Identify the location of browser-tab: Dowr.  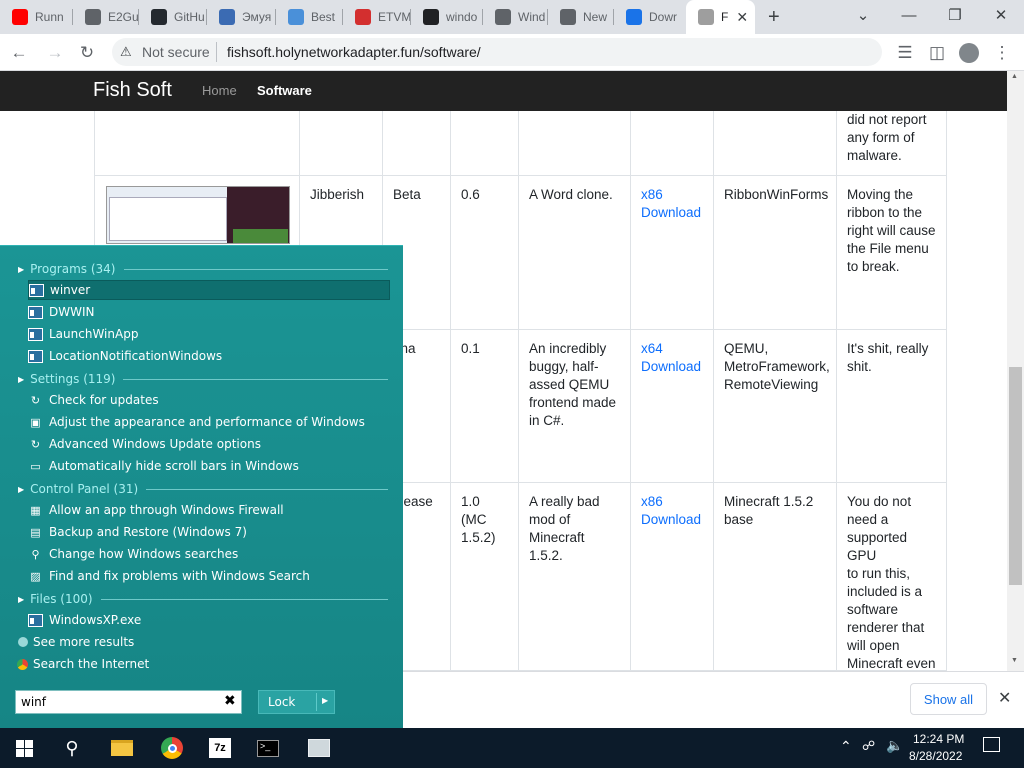
(650, 17).